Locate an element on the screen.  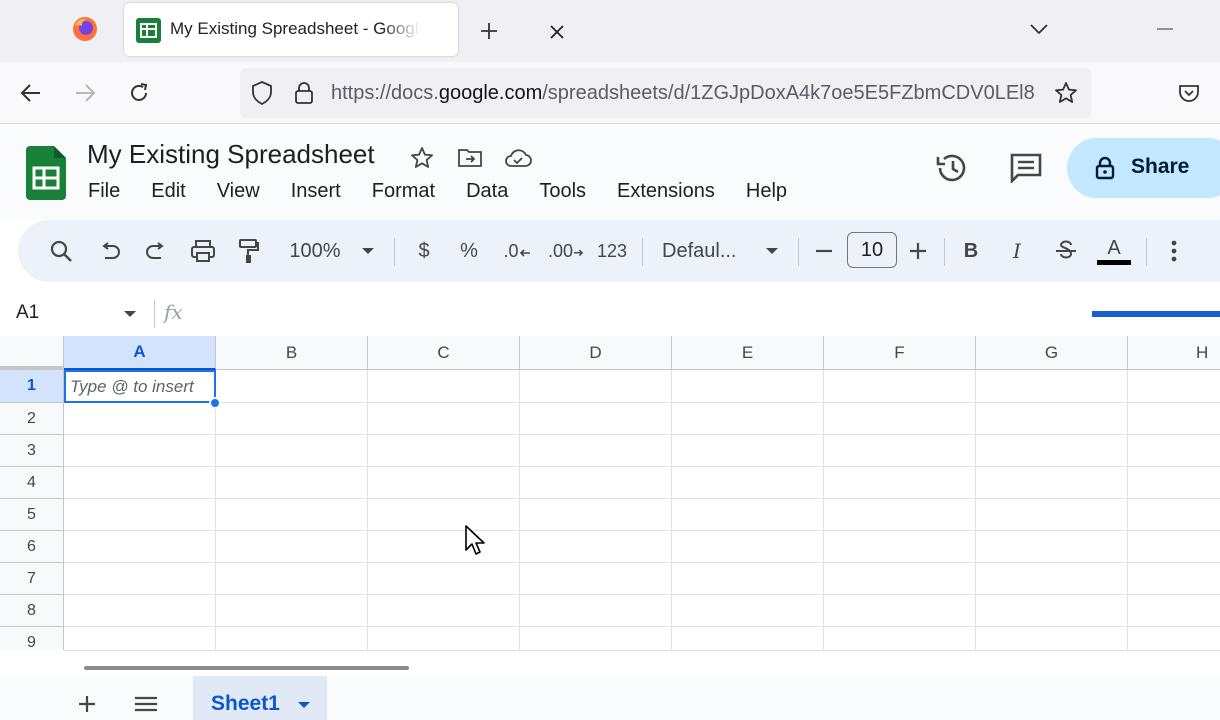
close-tab-icon is located at coordinates (557, 32).